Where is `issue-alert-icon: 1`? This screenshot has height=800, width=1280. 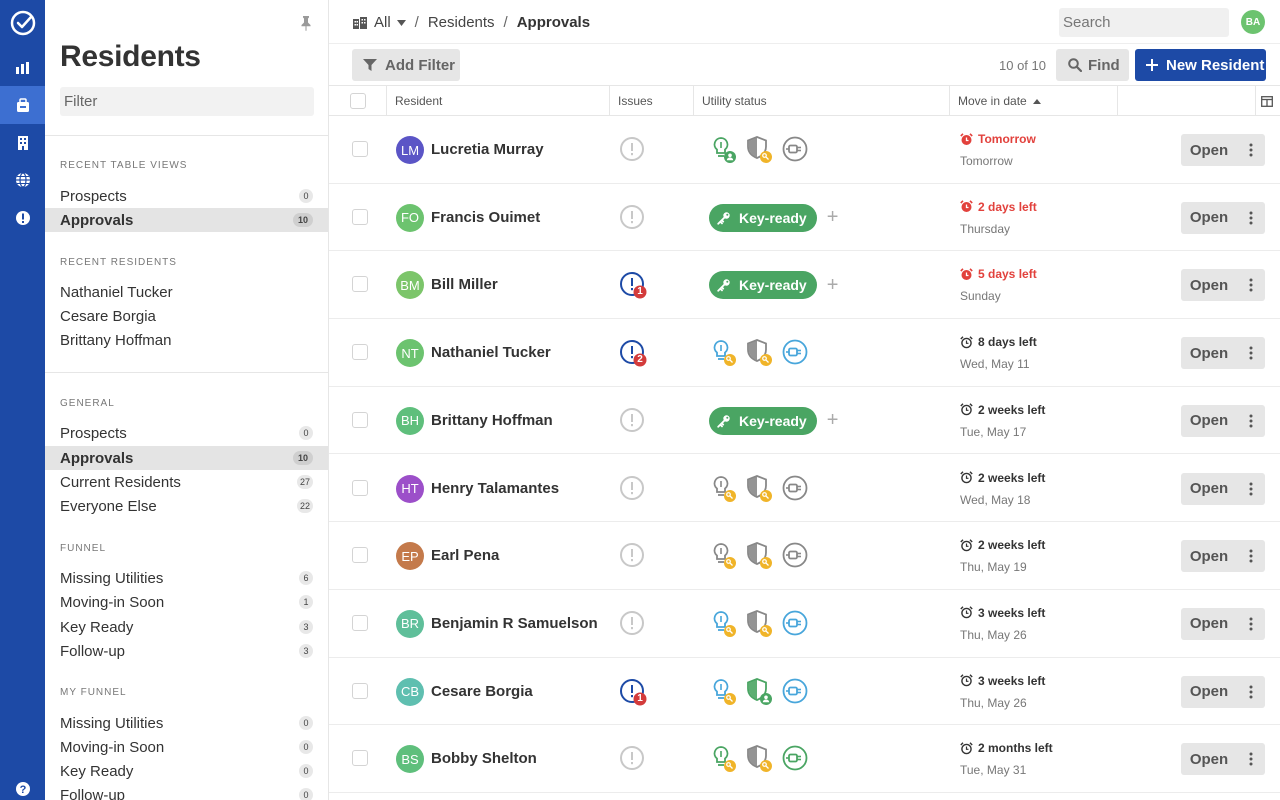 issue-alert-icon: 1 is located at coordinates (633, 692).